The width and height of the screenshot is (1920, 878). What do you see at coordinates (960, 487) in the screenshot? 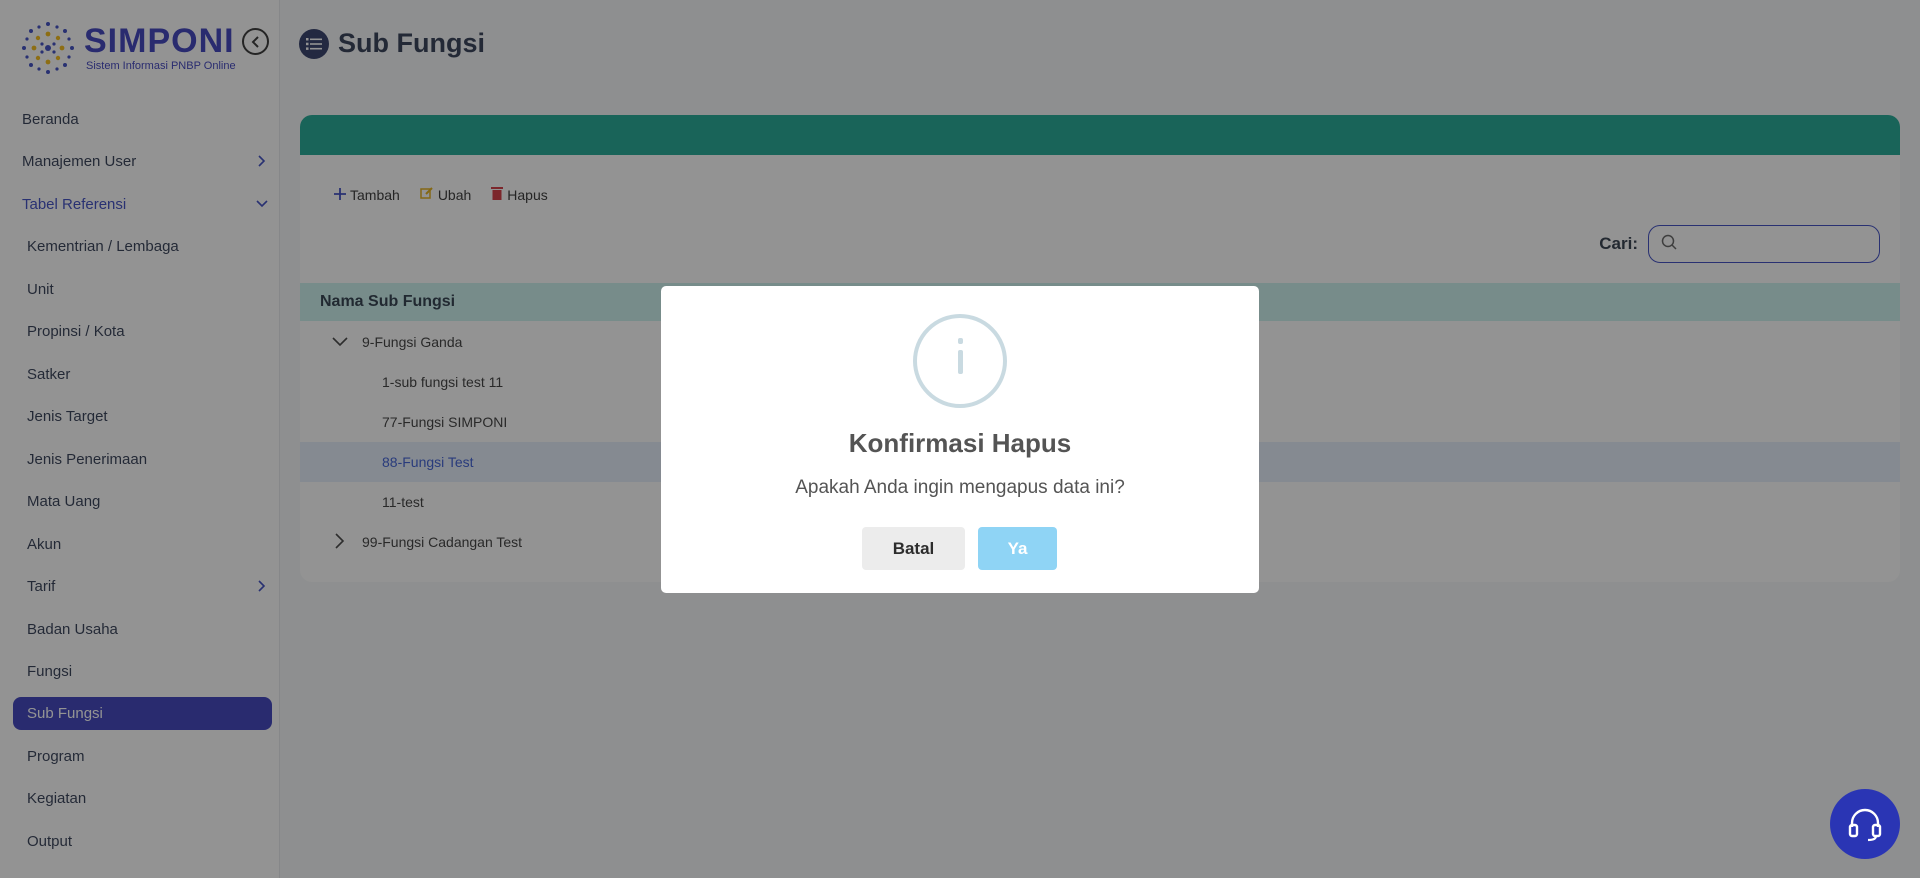
I see `dialog-message: Apakah Anda ingin mengapus data ini?` at bounding box center [960, 487].